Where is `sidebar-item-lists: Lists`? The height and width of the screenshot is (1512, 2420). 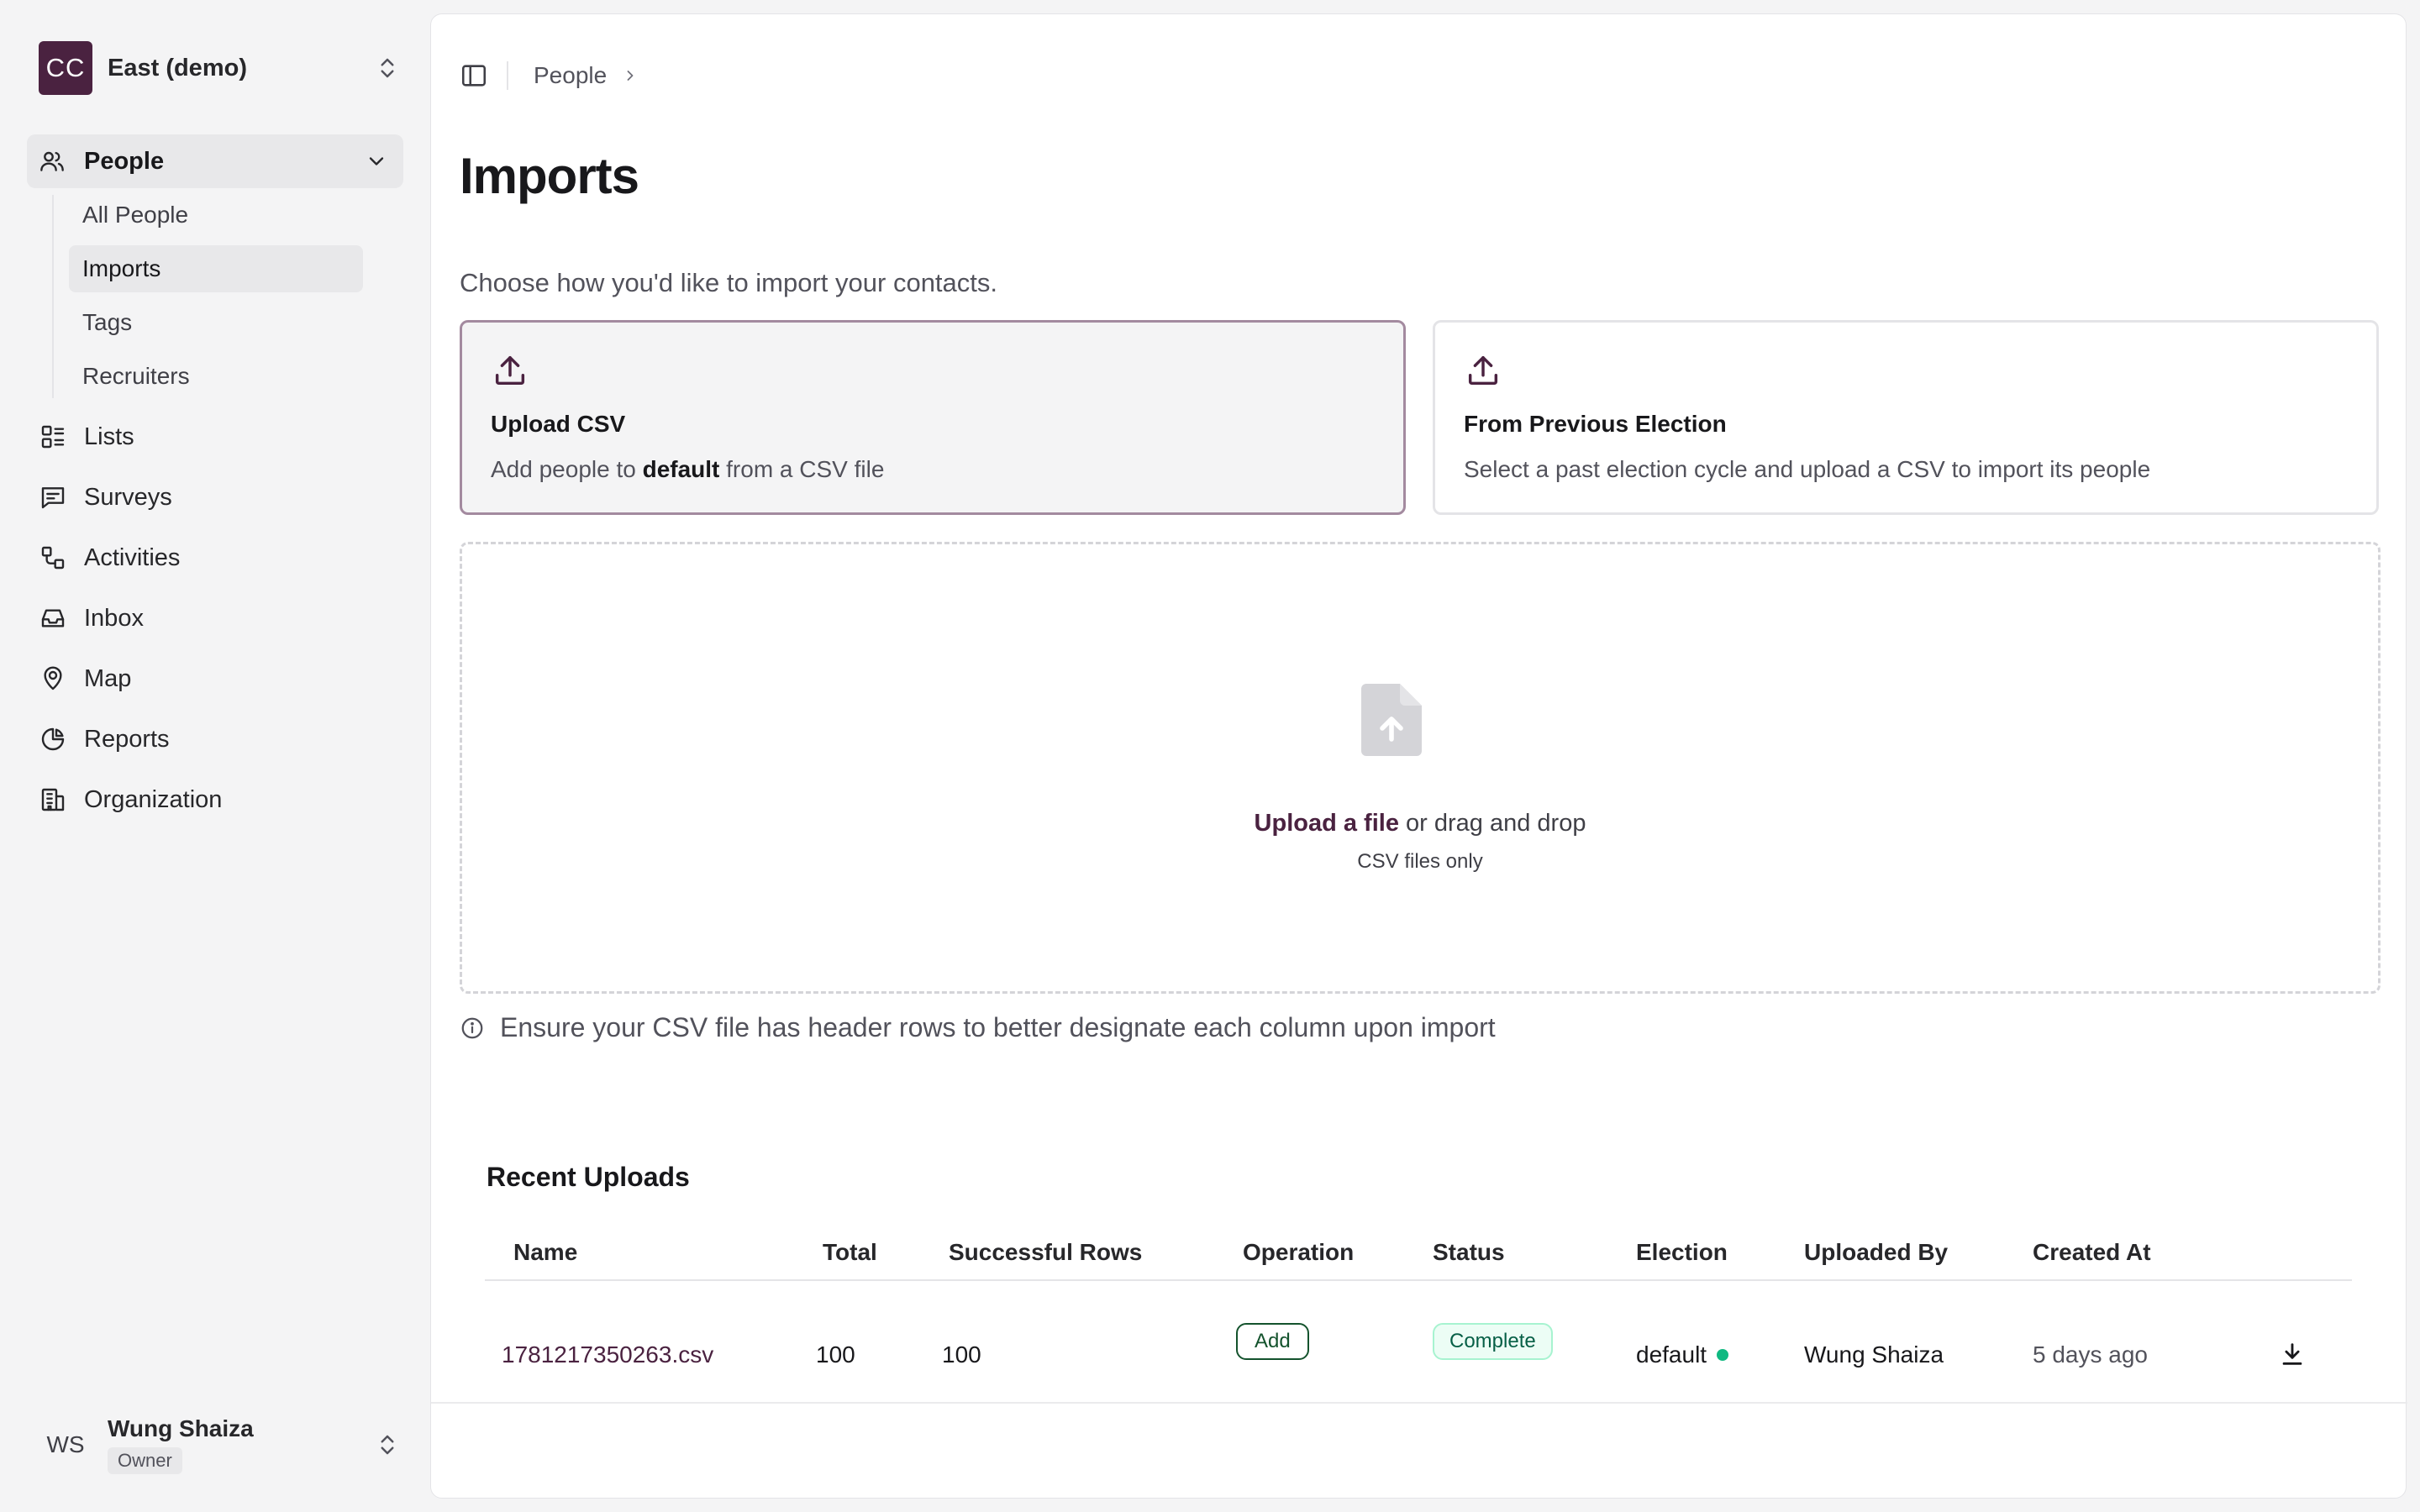
sidebar-item-lists: Lists is located at coordinates (86, 437).